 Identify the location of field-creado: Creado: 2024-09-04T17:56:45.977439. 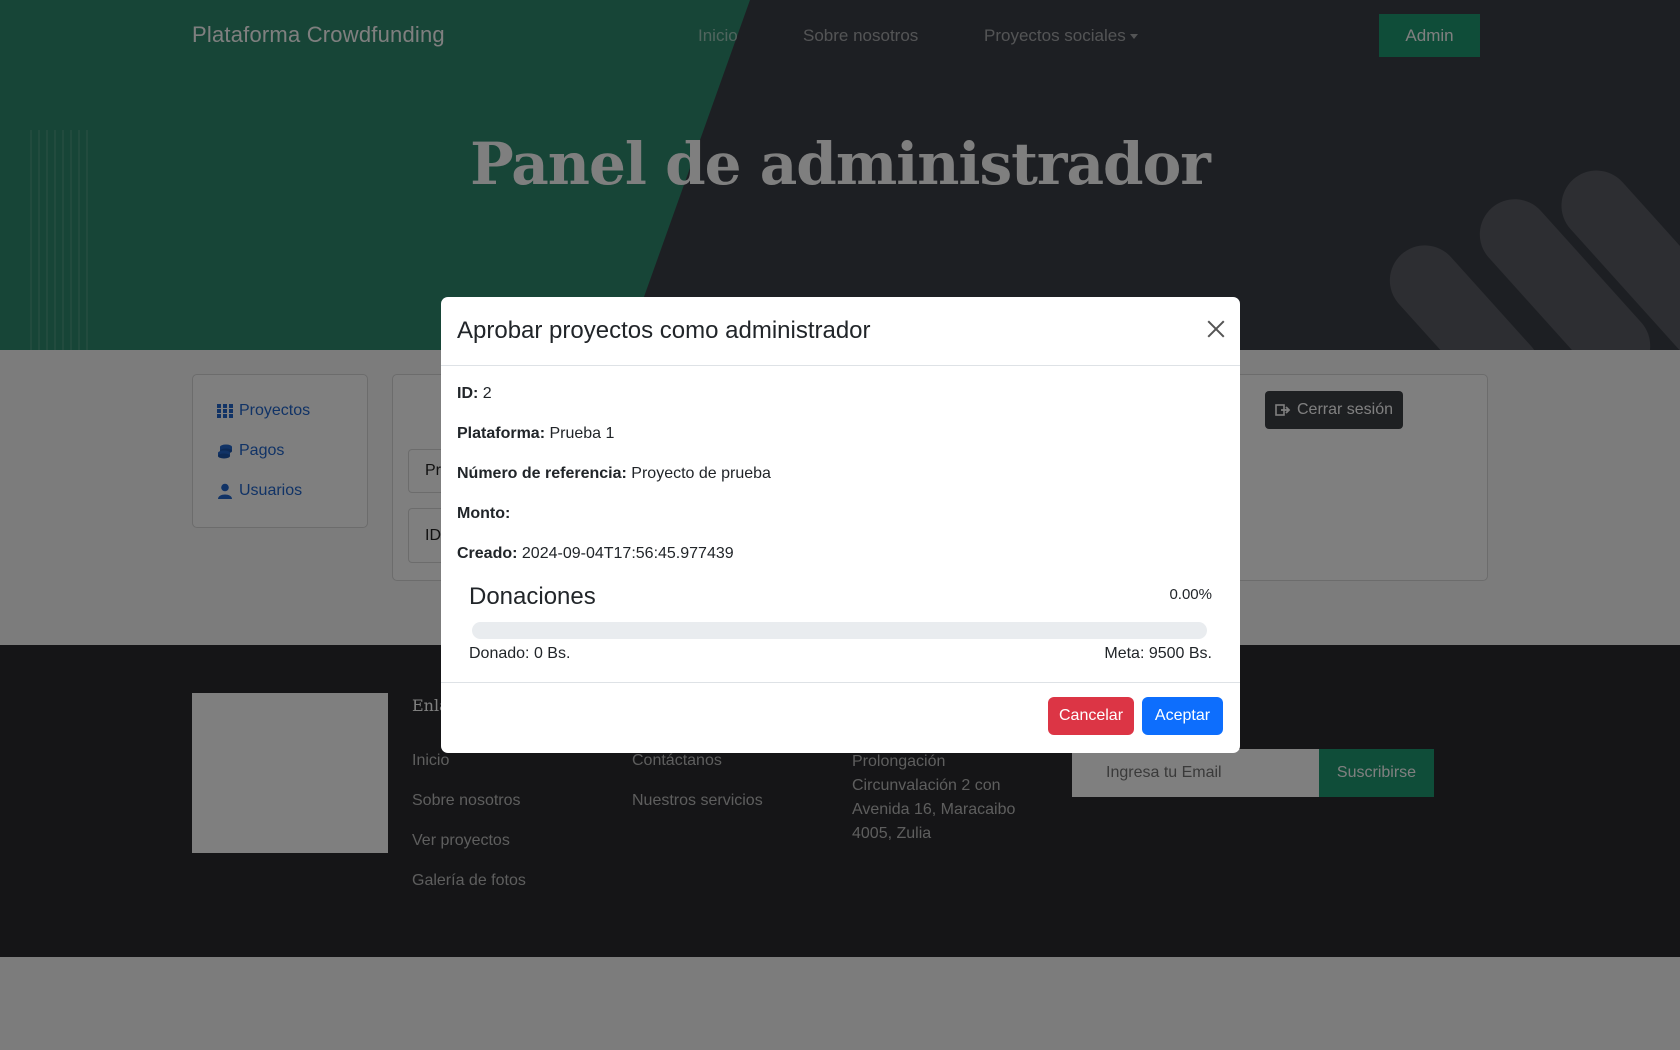
(595, 554).